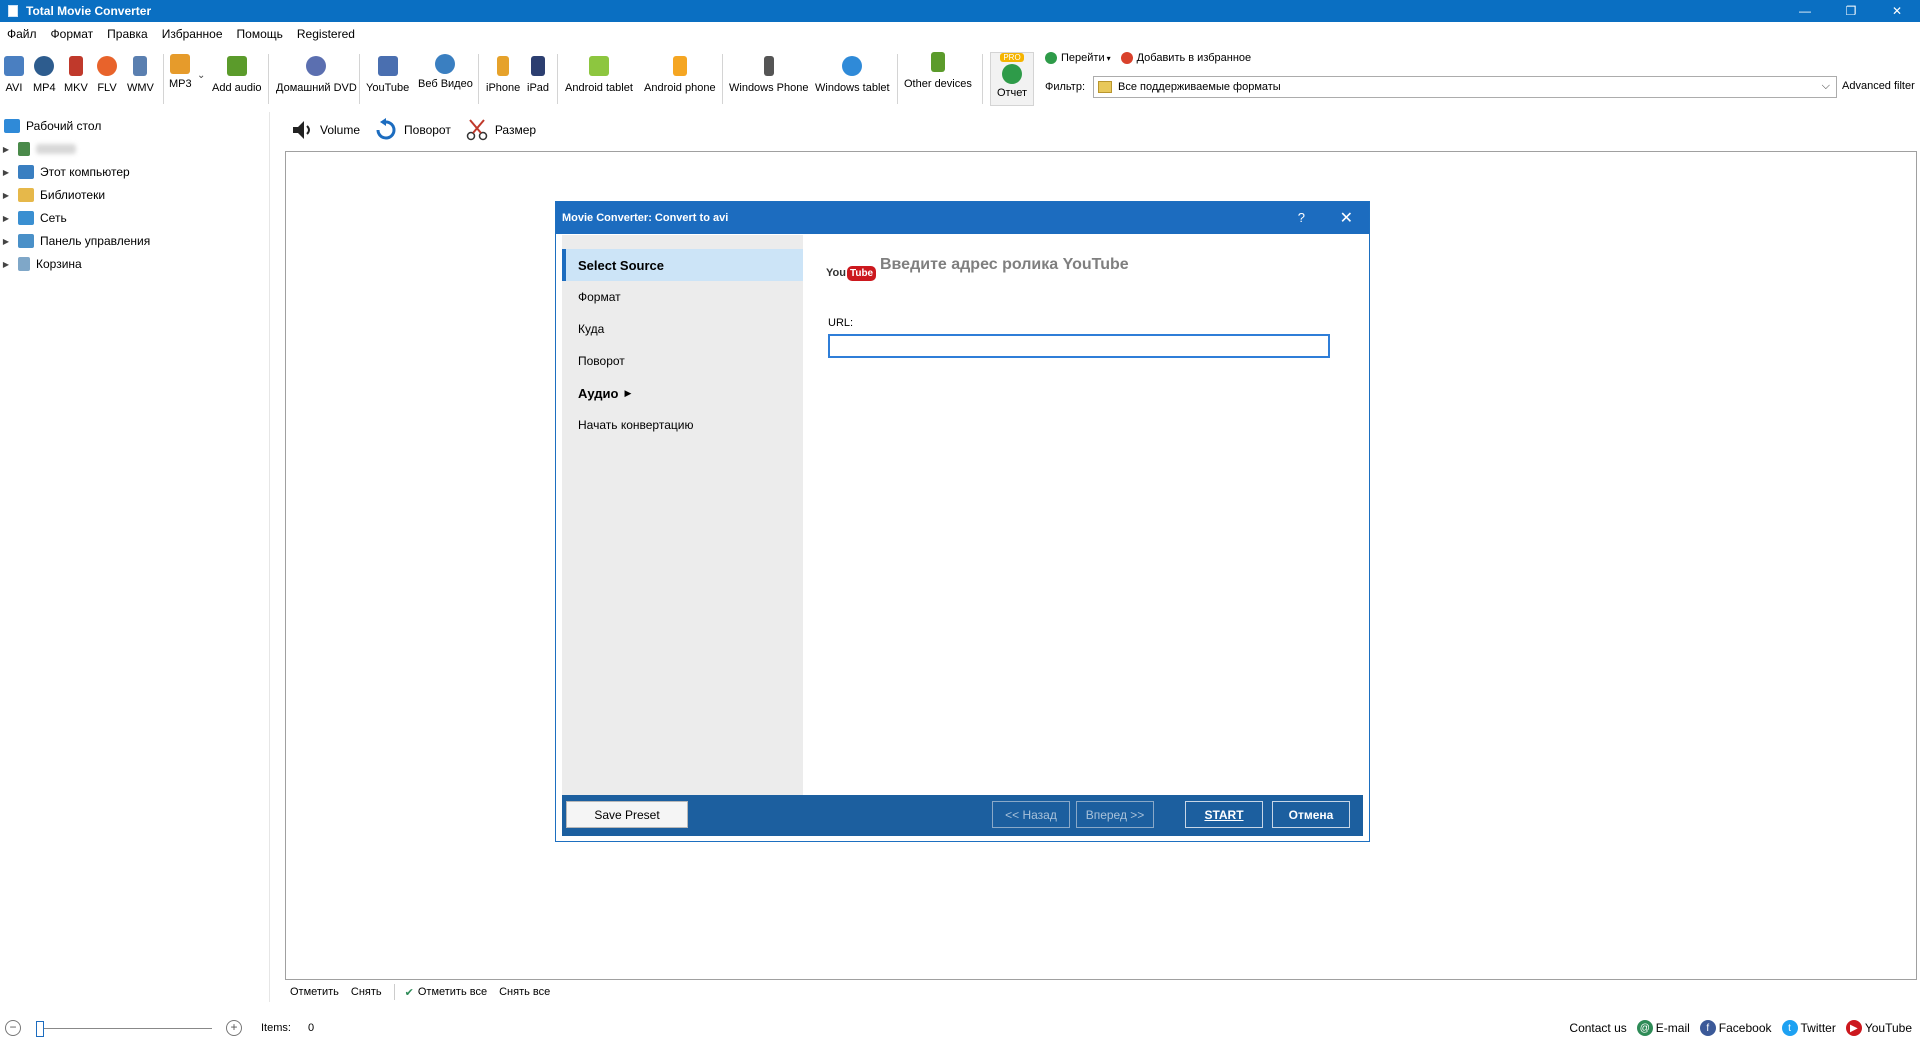 This screenshot has height=1040, width=1920. I want to click on wmv-icon, so click(140, 66).